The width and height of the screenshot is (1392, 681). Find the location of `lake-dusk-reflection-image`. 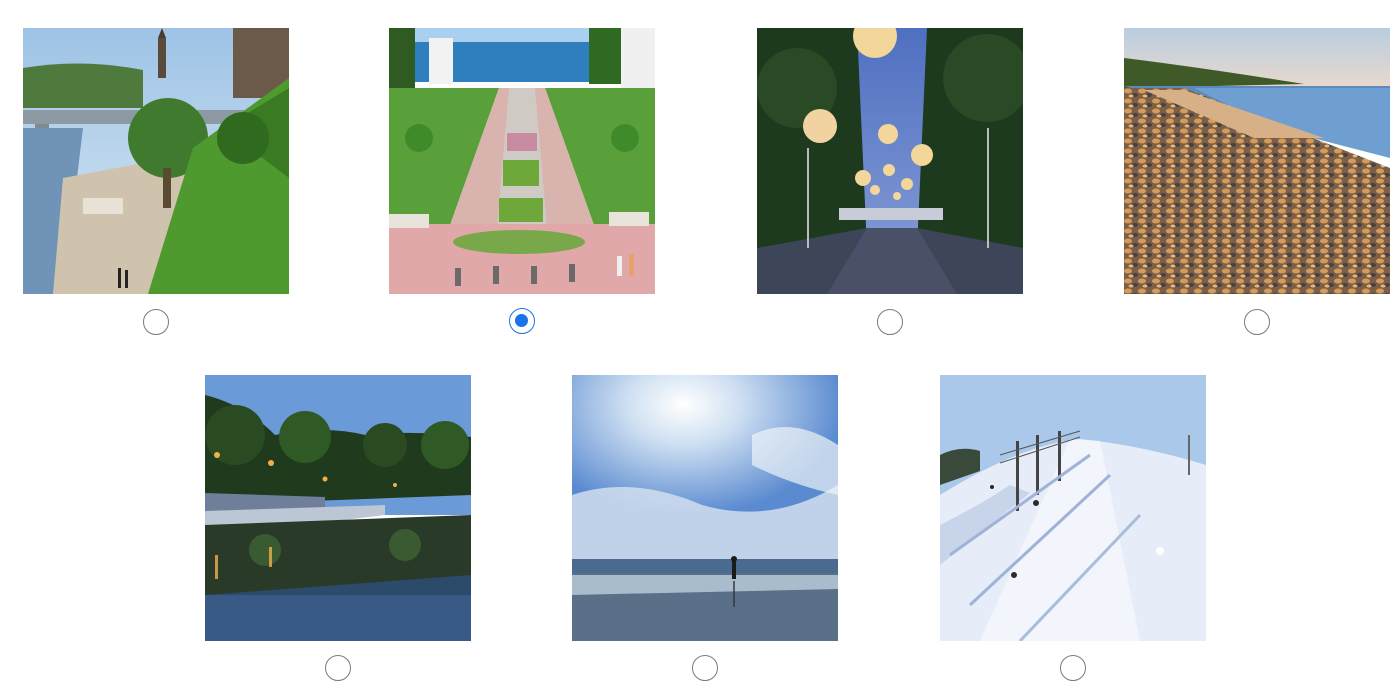

lake-dusk-reflection-image is located at coordinates (338, 508).